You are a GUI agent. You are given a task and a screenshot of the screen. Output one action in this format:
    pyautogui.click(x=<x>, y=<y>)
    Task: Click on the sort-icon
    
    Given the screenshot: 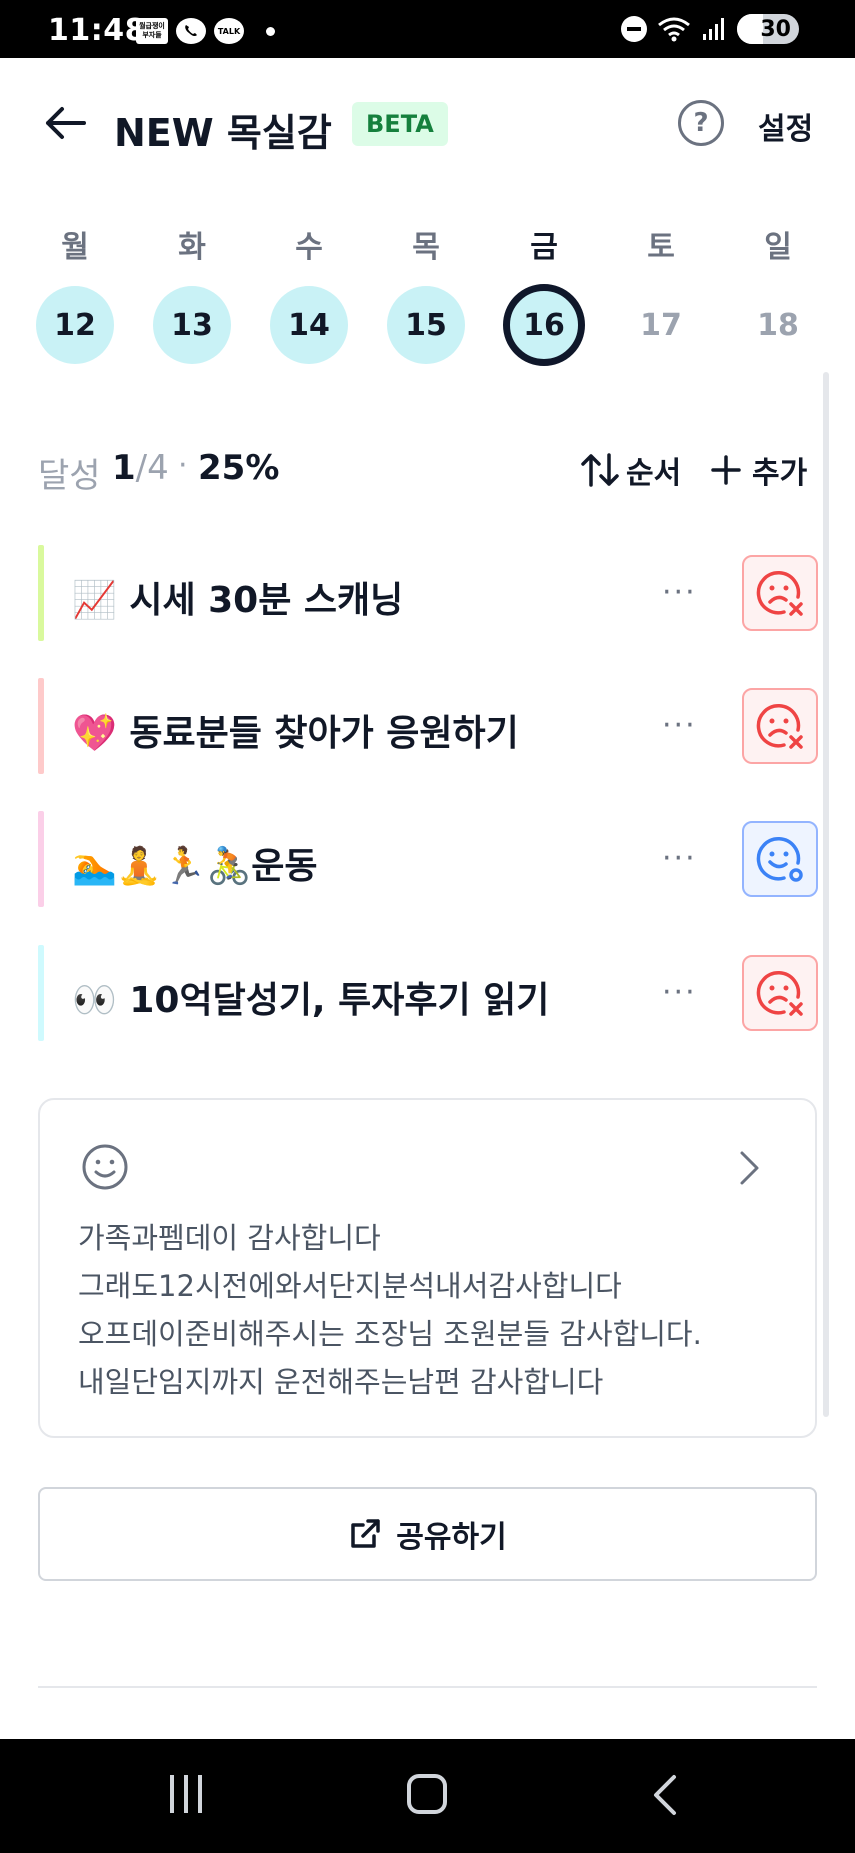 What is the action you would take?
    pyautogui.click(x=600, y=470)
    